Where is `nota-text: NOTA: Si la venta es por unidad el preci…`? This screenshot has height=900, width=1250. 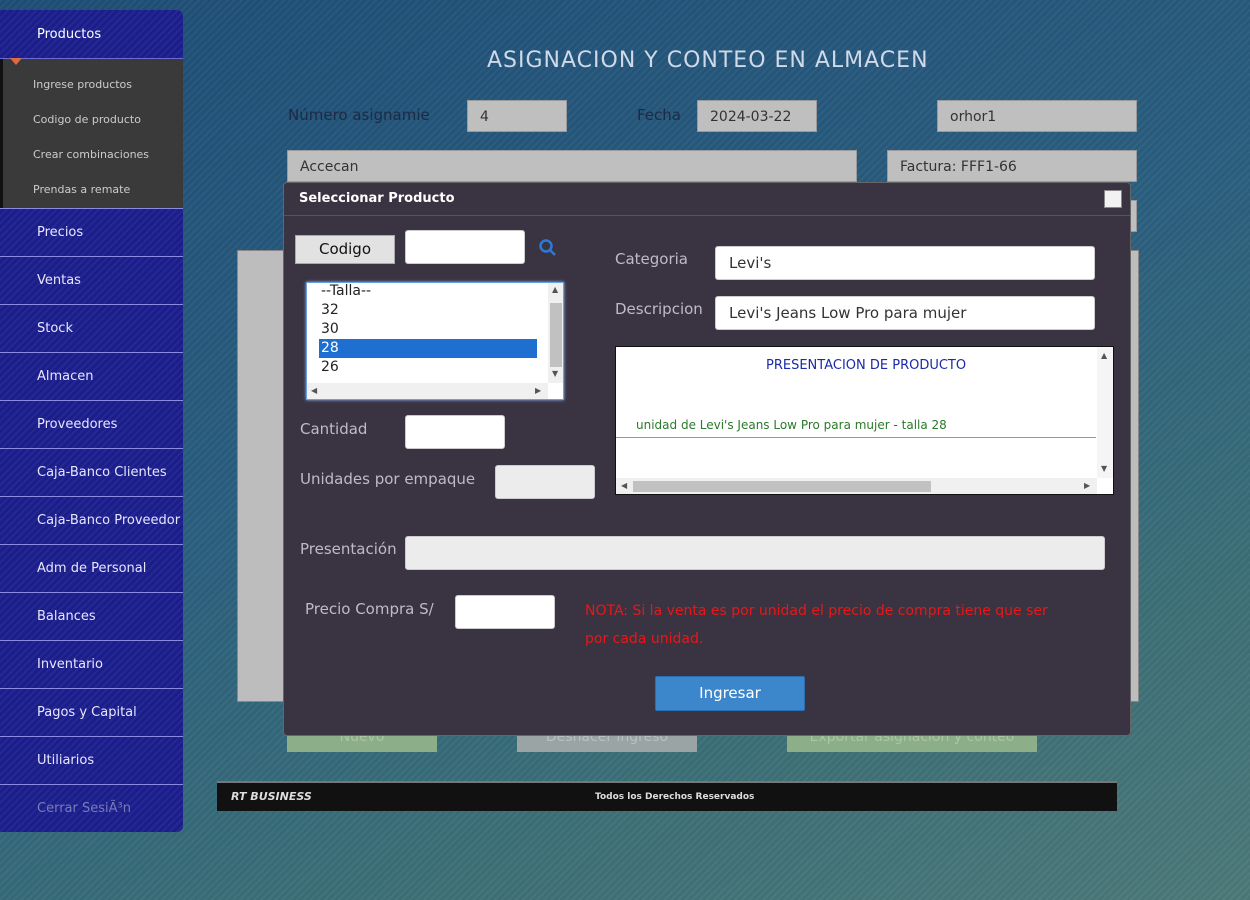
nota-text: NOTA: Si la venta es por unidad el preci… is located at coordinates (825, 625).